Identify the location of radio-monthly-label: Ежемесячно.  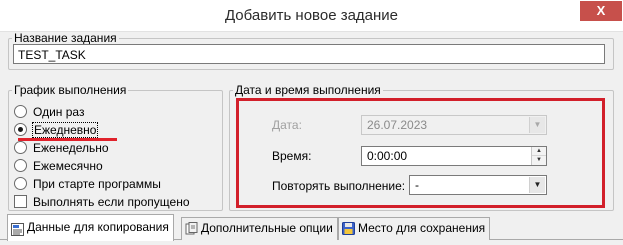
(68, 166).